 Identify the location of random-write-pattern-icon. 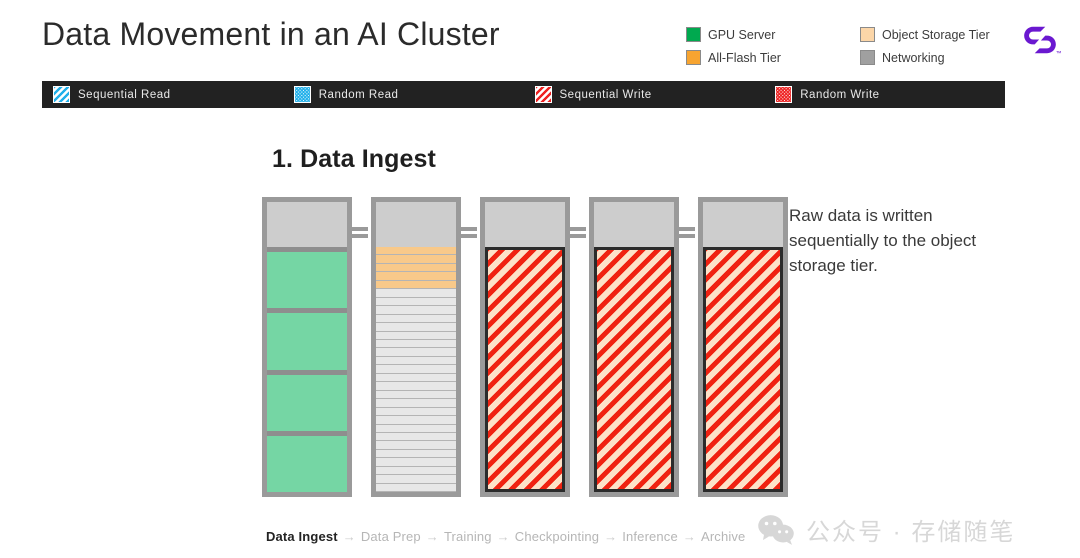
(784, 94).